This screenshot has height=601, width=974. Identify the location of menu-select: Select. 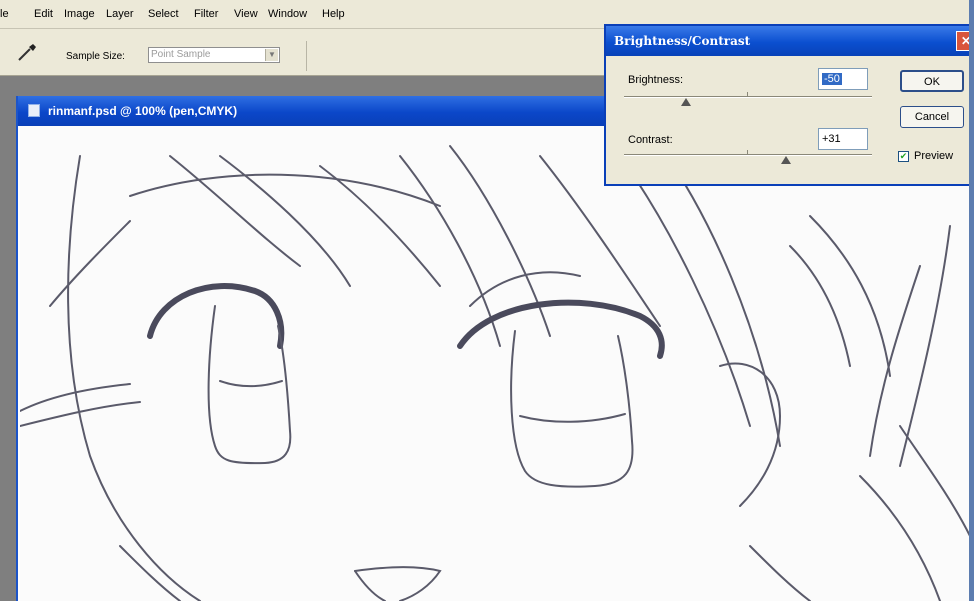
(163, 14).